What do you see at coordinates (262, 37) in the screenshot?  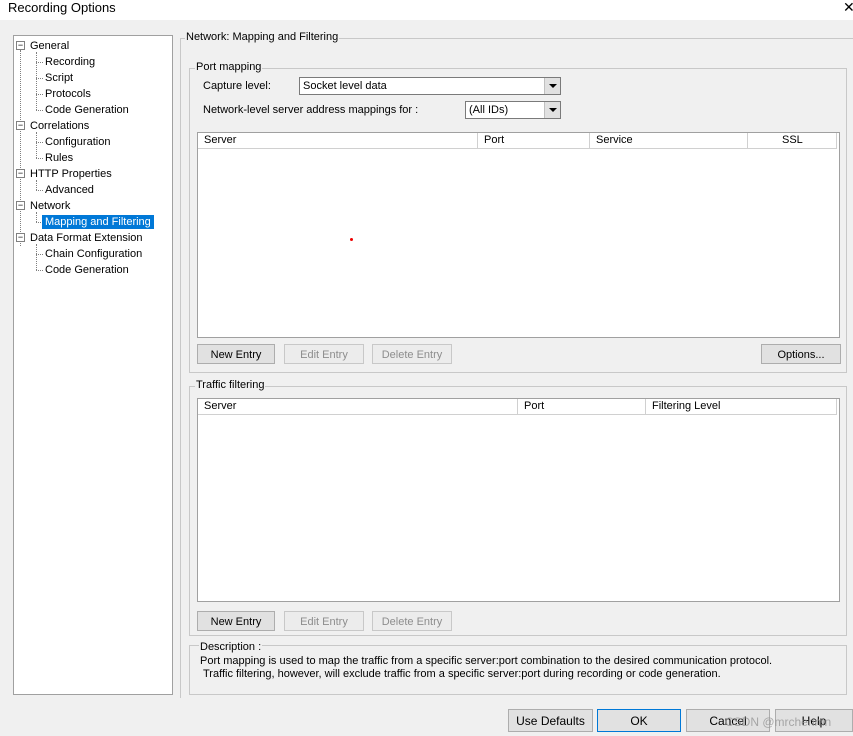 I see `panel-title: Network: Mapping and Filtering` at bounding box center [262, 37].